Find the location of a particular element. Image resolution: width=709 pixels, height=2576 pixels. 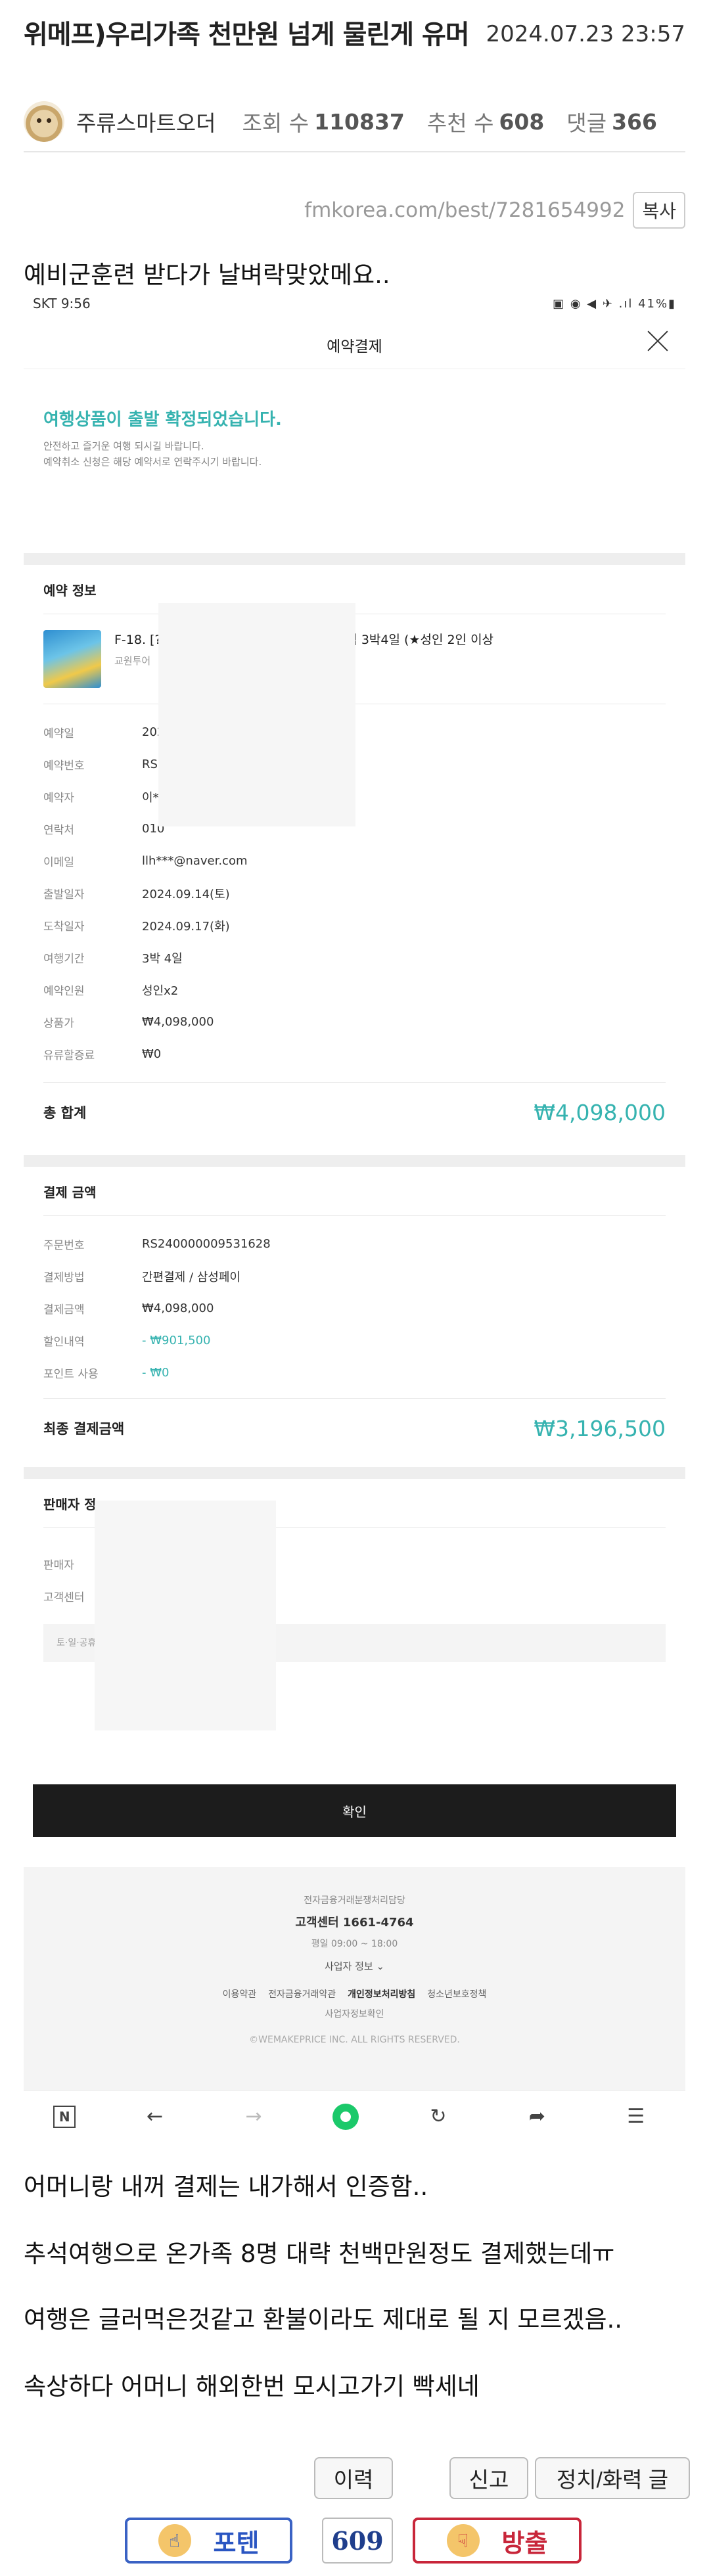

info-row-label: 할인내역 is located at coordinates (64, 1342).